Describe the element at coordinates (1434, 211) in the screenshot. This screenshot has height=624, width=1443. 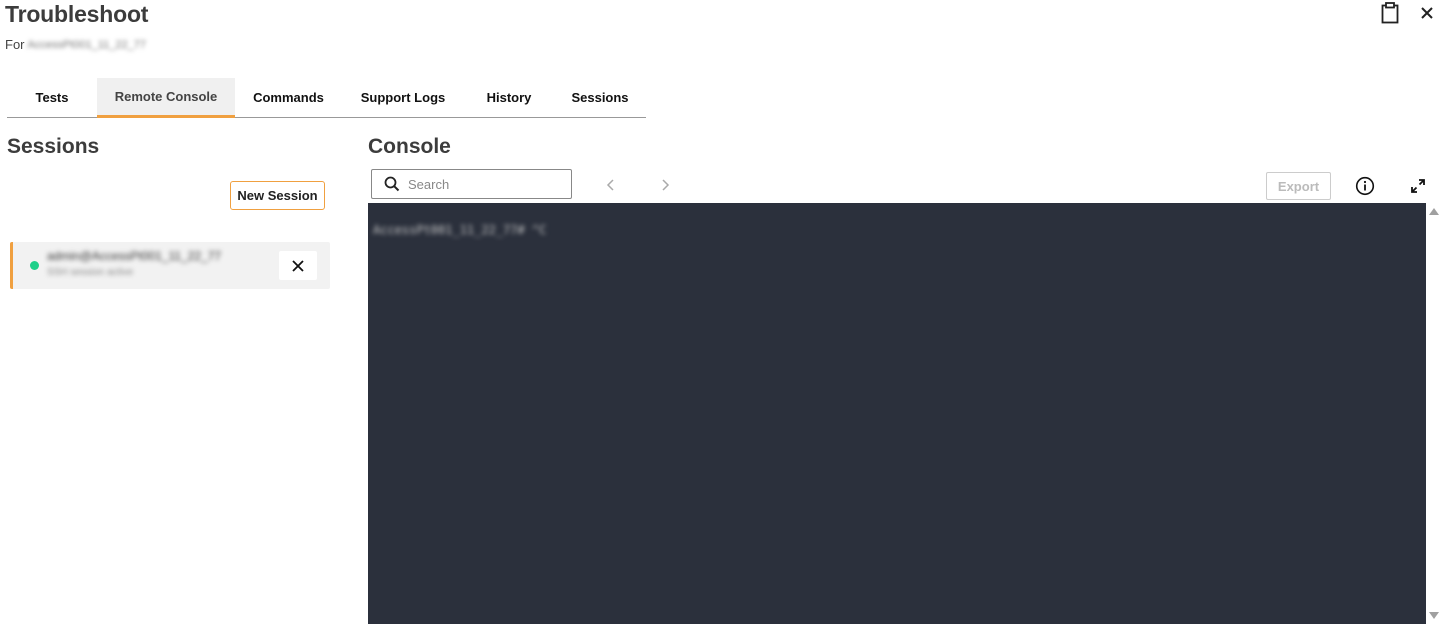
I see `scroll-up-arrow` at that location.